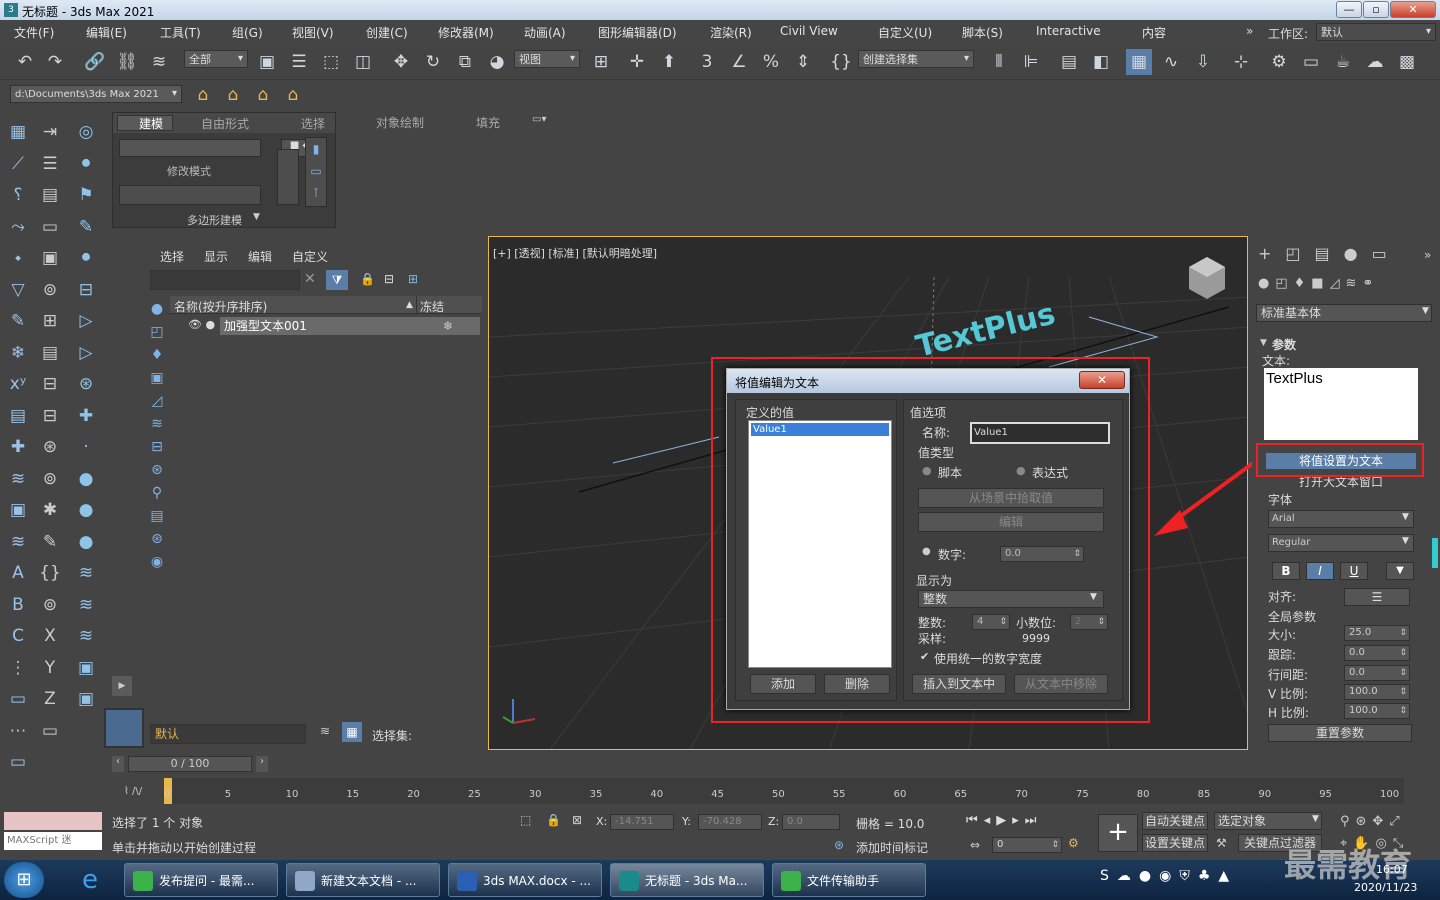 This screenshot has height=900, width=1440. What do you see at coordinates (367, 279) in the screenshot?
I see `lock-icon: 🔒` at bounding box center [367, 279].